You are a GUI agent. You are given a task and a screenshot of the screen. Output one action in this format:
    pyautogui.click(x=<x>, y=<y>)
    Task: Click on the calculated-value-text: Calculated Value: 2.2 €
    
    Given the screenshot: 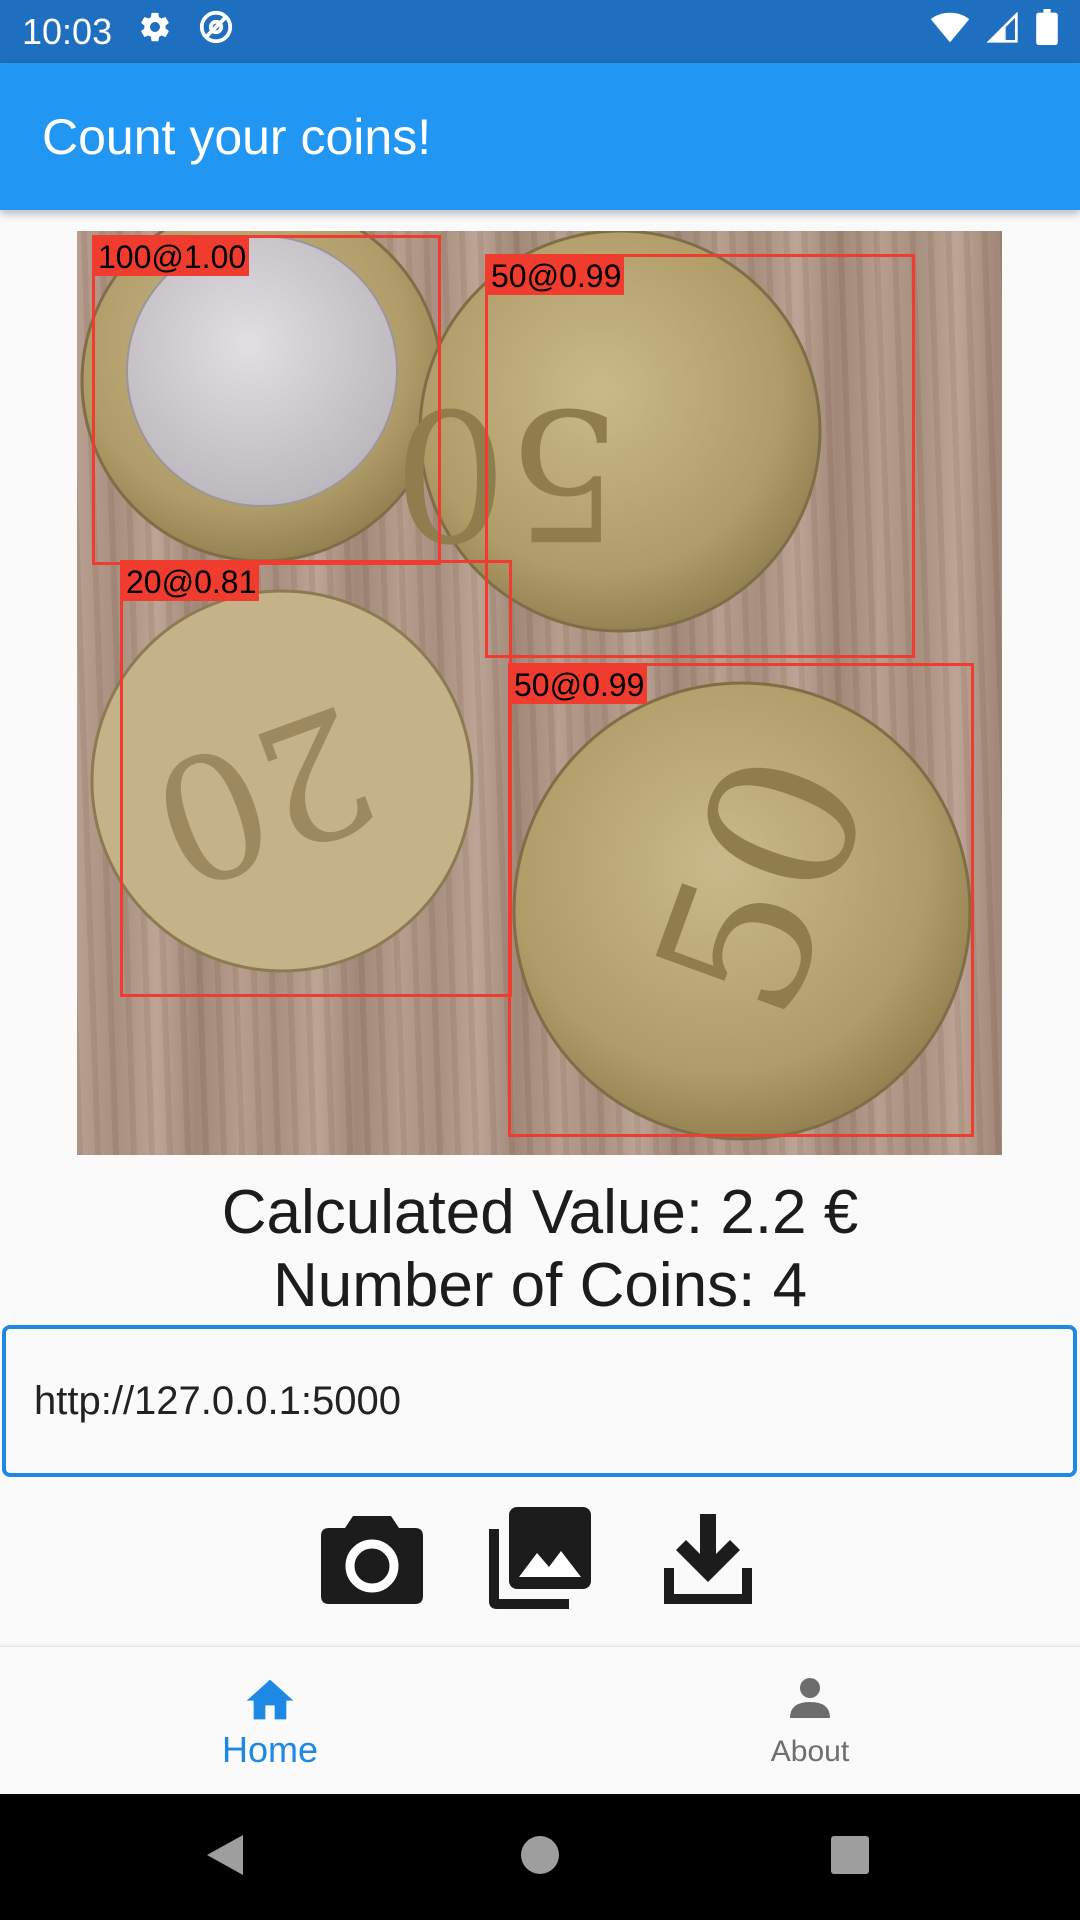 What is the action you would take?
    pyautogui.click(x=540, y=1212)
    